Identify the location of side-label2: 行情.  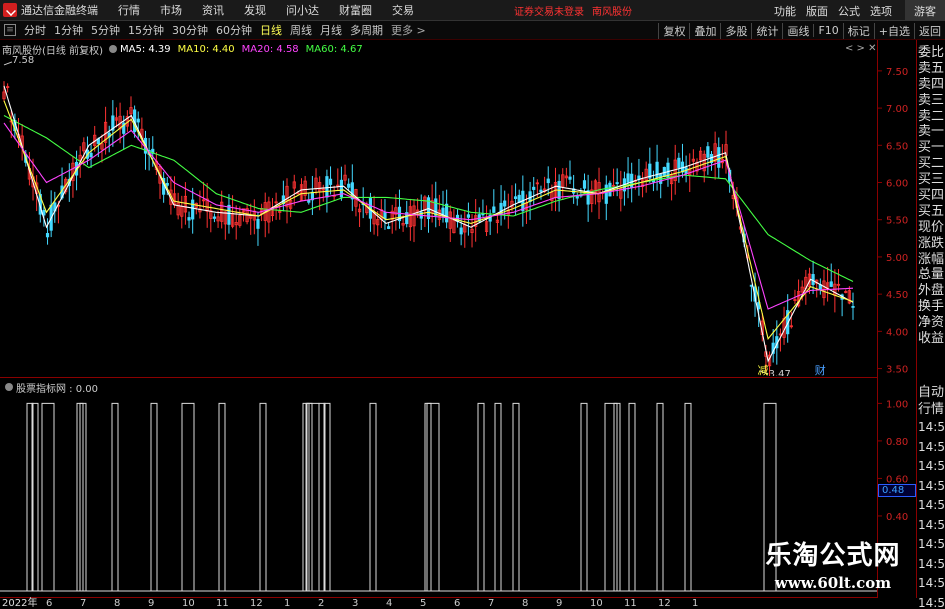
(931, 409).